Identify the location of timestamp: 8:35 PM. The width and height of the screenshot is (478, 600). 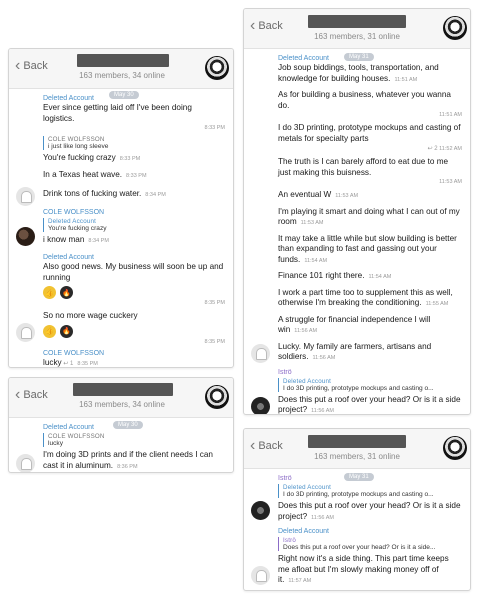
(87, 363).